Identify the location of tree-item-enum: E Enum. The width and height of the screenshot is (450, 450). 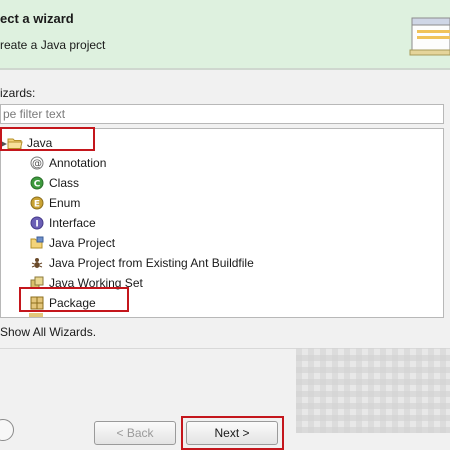
(54, 203).